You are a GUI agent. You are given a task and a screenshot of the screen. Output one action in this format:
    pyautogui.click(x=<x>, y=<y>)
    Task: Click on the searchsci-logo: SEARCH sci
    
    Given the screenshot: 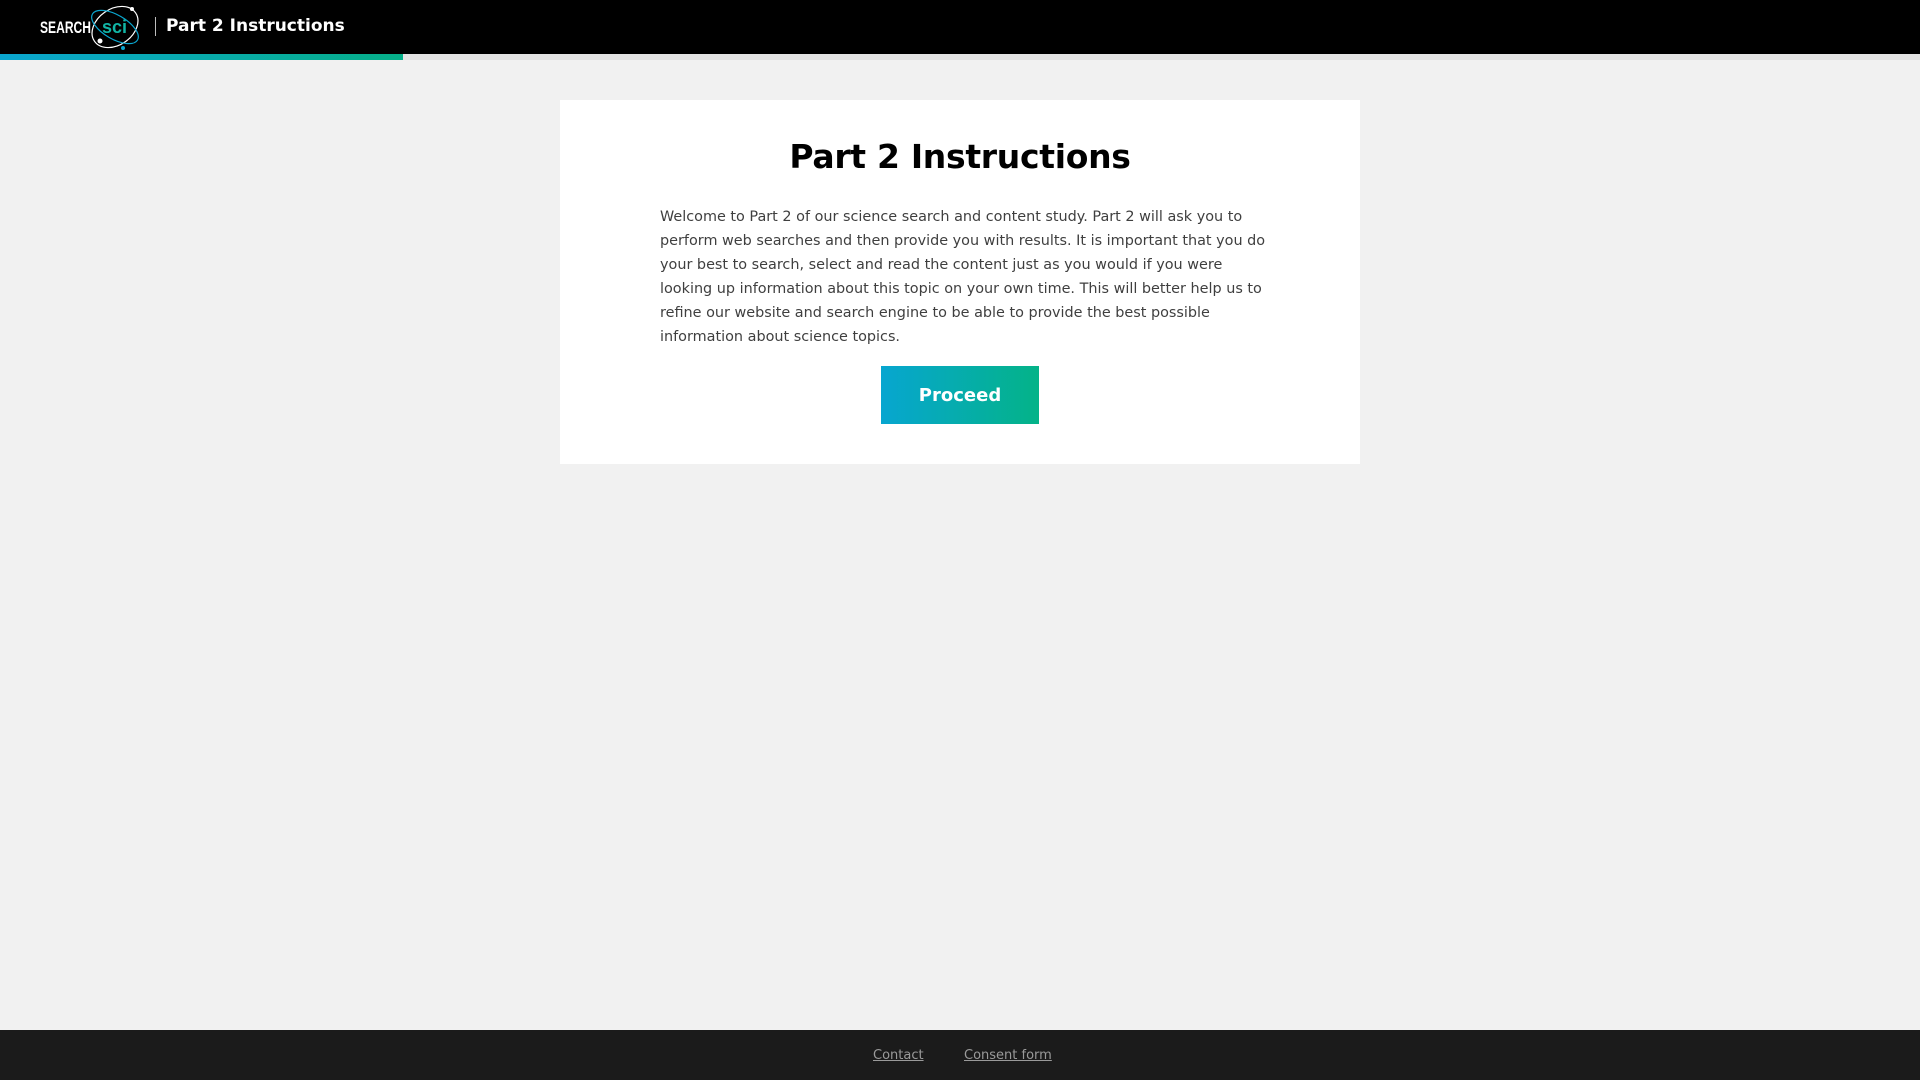 What is the action you would take?
    pyautogui.click(x=91, y=27)
    